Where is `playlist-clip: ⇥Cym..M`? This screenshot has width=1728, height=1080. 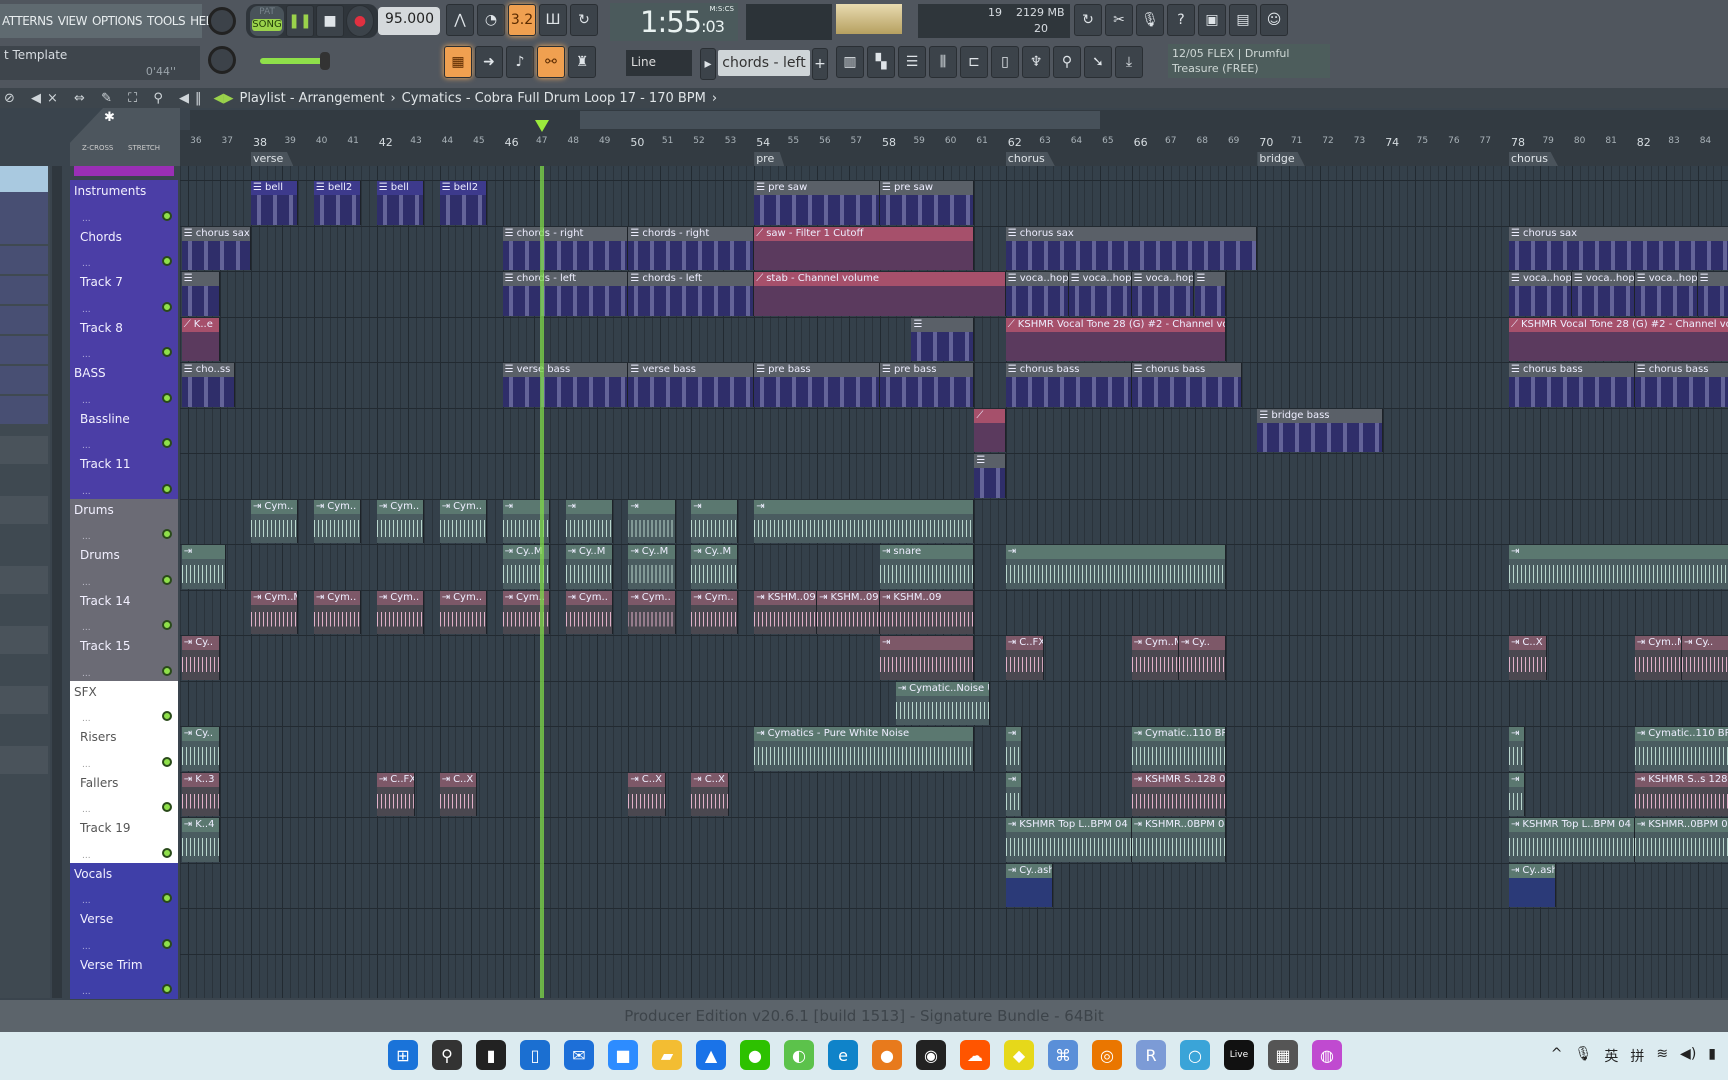 playlist-clip: ⇥Cym..M is located at coordinates (1155, 658).